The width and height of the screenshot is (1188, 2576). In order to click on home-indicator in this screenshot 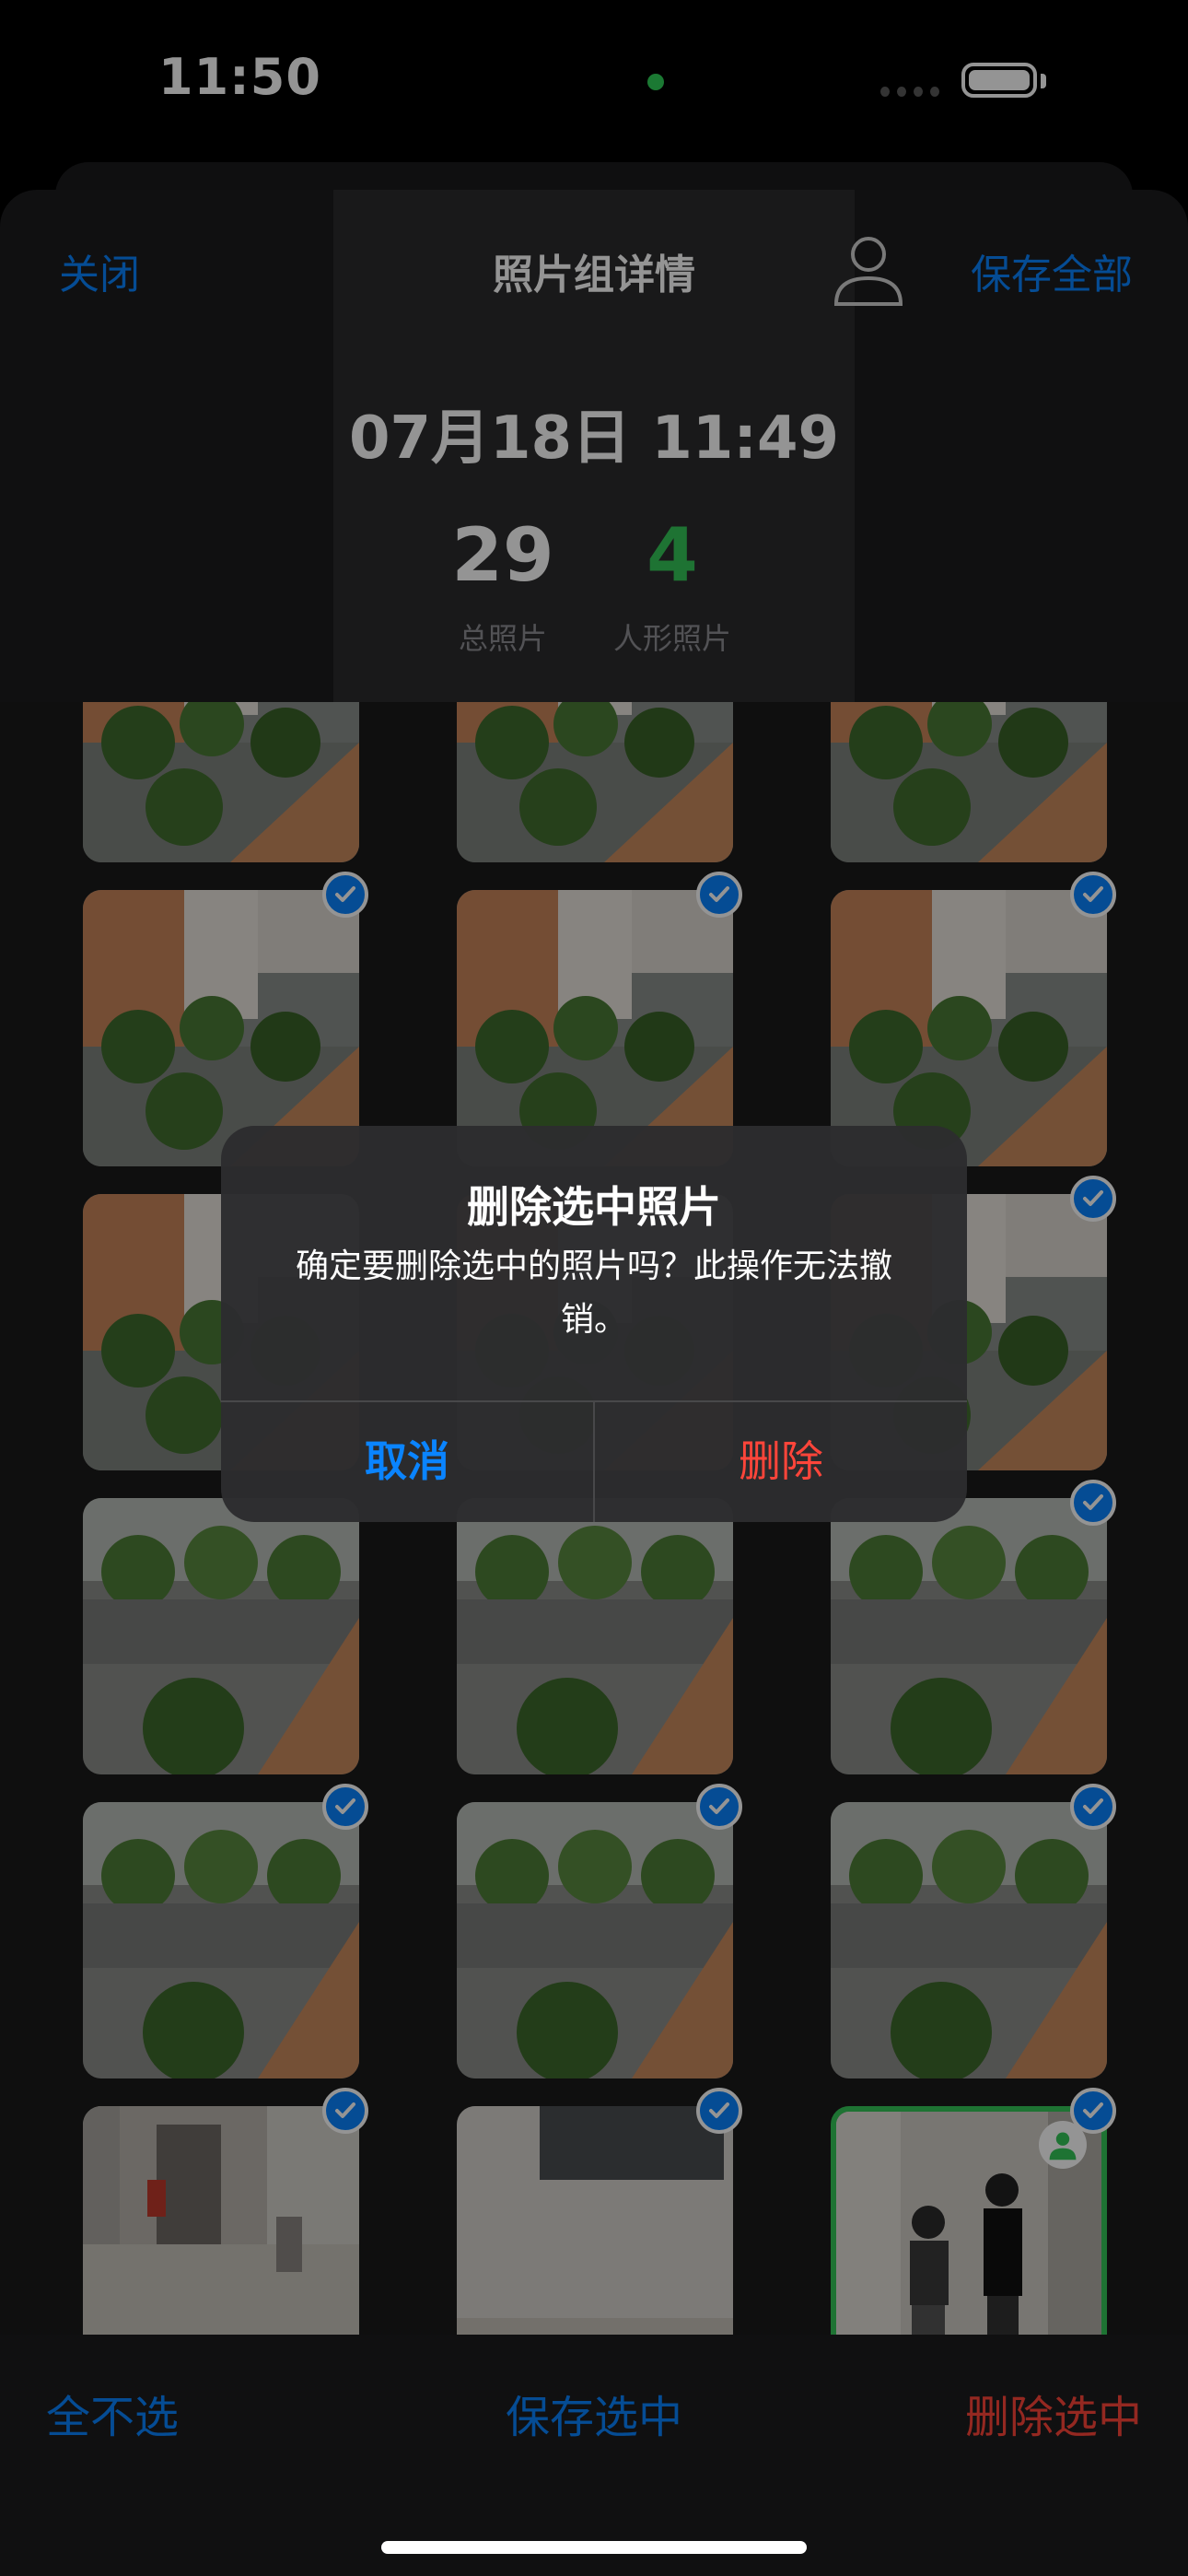, I will do `click(594, 2547)`.